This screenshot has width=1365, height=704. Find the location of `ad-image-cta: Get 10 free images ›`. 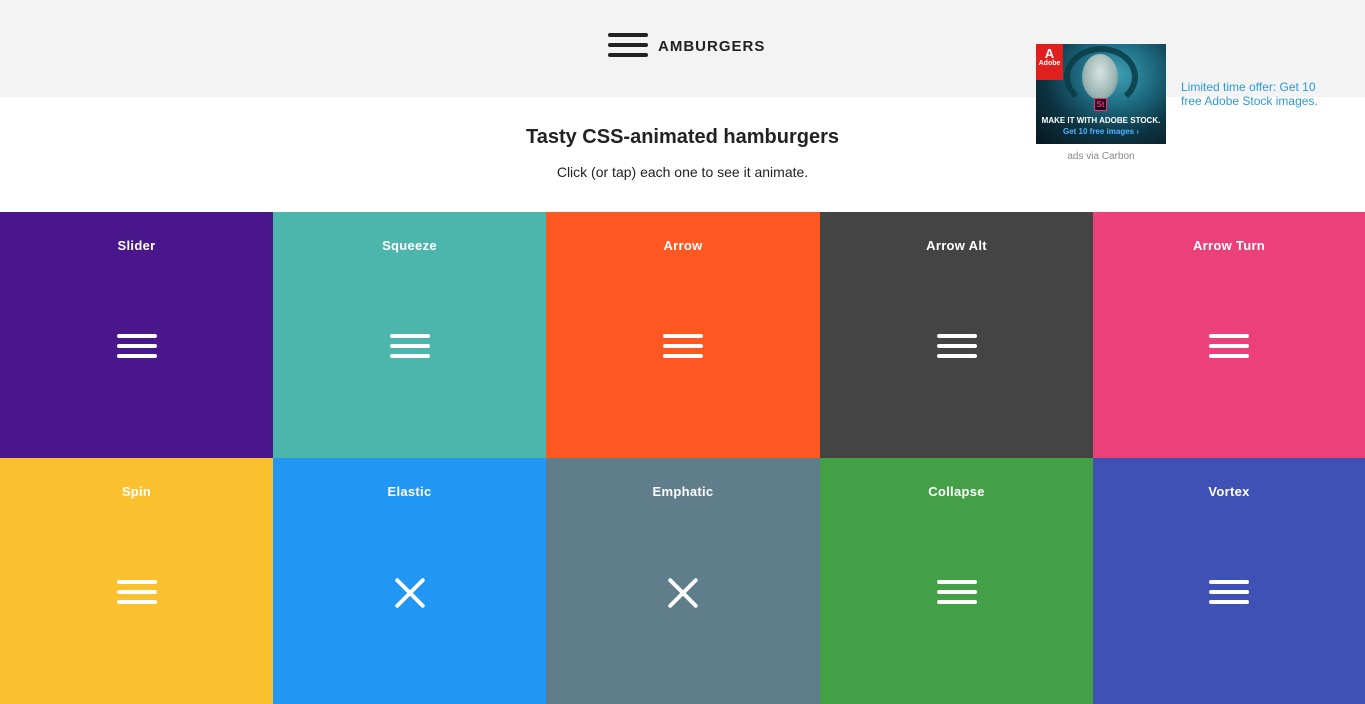

ad-image-cta: Get 10 free images › is located at coordinates (1101, 131).